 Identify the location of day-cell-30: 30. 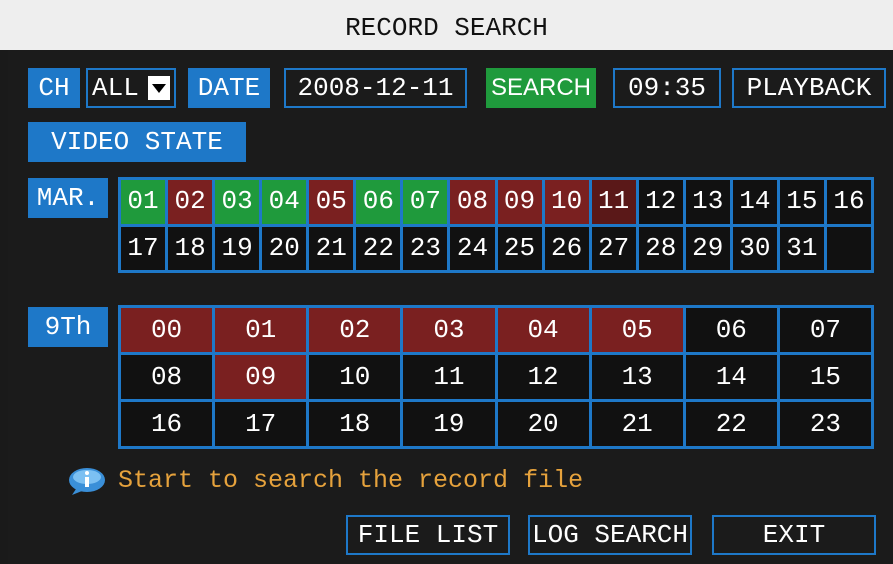
(754, 248).